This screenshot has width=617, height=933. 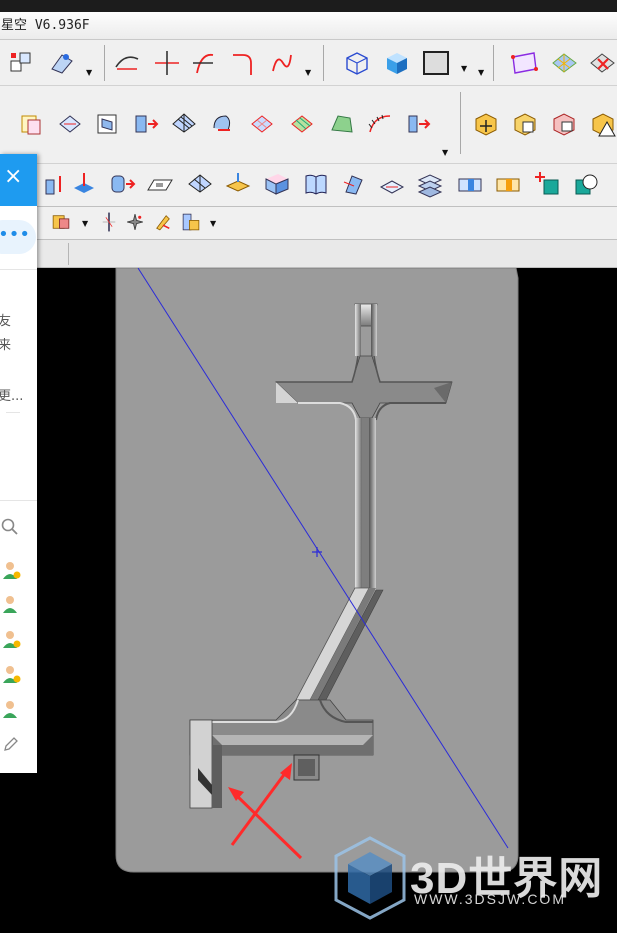 What do you see at coordinates (191, 222) in the screenshot?
I see `figure-icon` at bounding box center [191, 222].